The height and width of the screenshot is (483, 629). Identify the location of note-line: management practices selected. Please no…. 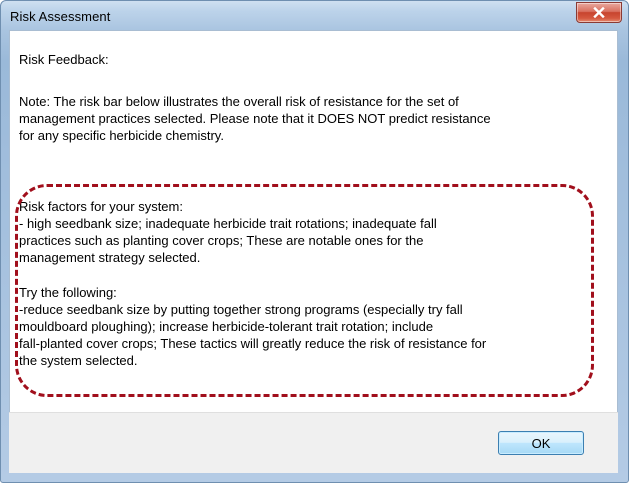
(255, 118).